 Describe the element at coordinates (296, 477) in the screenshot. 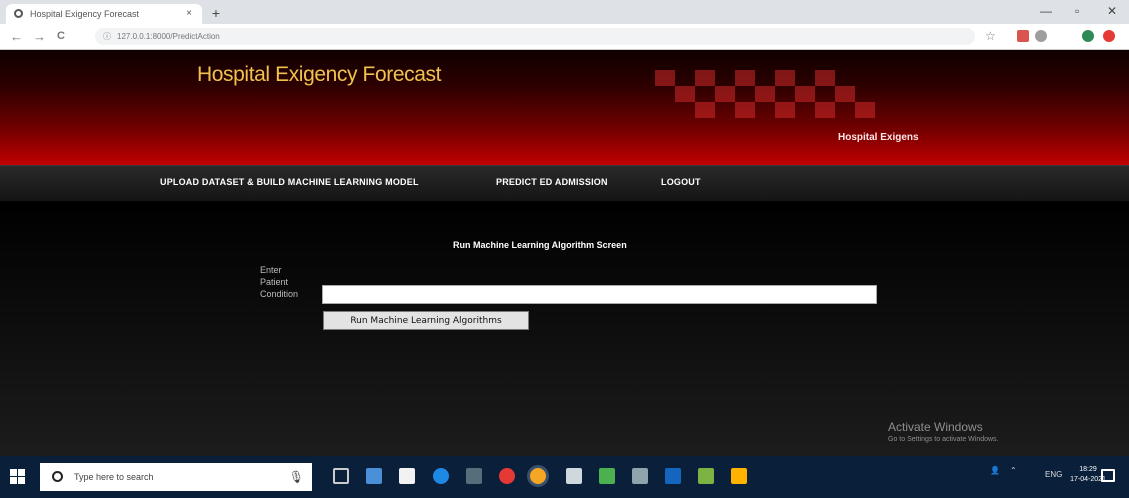

I see `microphone-icon: 🎙` at that location.